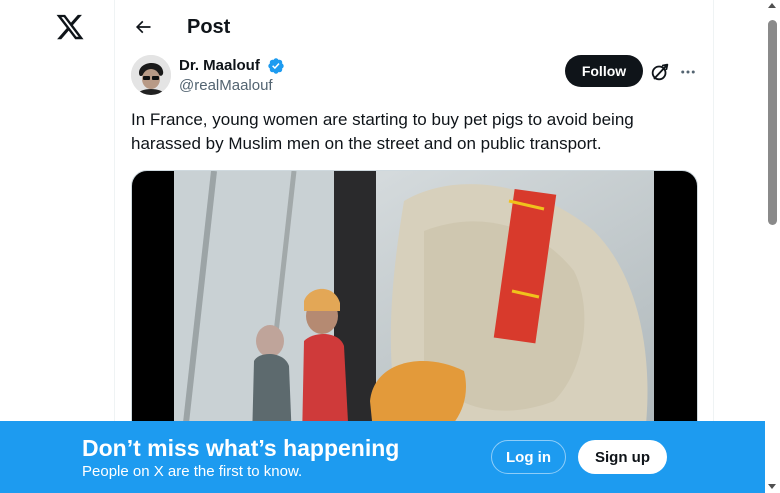 The height and width of the screenshot is (493, 780). Describe the element at coordinates (192, 471) in the screenshot. I see `banner-subtitle: People on X are the first to know.` at that location.